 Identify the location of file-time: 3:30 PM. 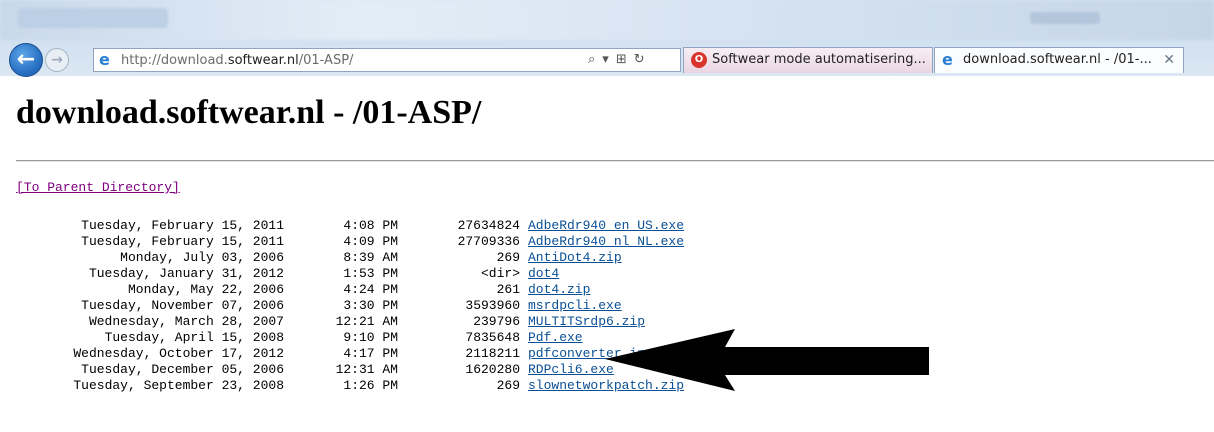
(370, 305).